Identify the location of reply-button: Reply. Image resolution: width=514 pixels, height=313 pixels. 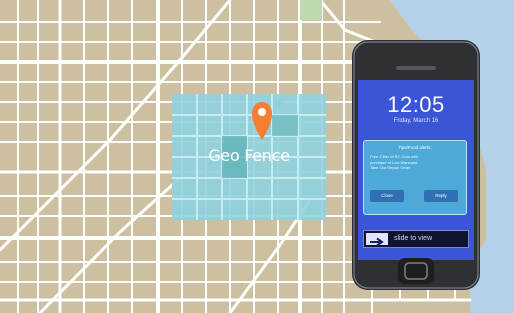
(441, 196).